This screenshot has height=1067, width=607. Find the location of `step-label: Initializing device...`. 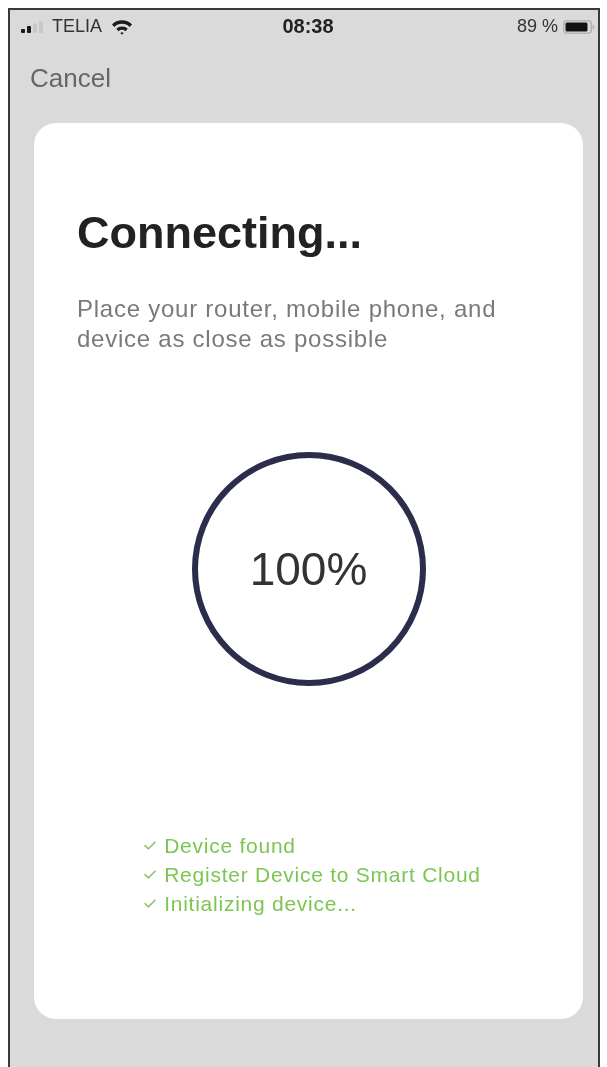

step-label: Initializing device... is located at coordinates (260, 904).